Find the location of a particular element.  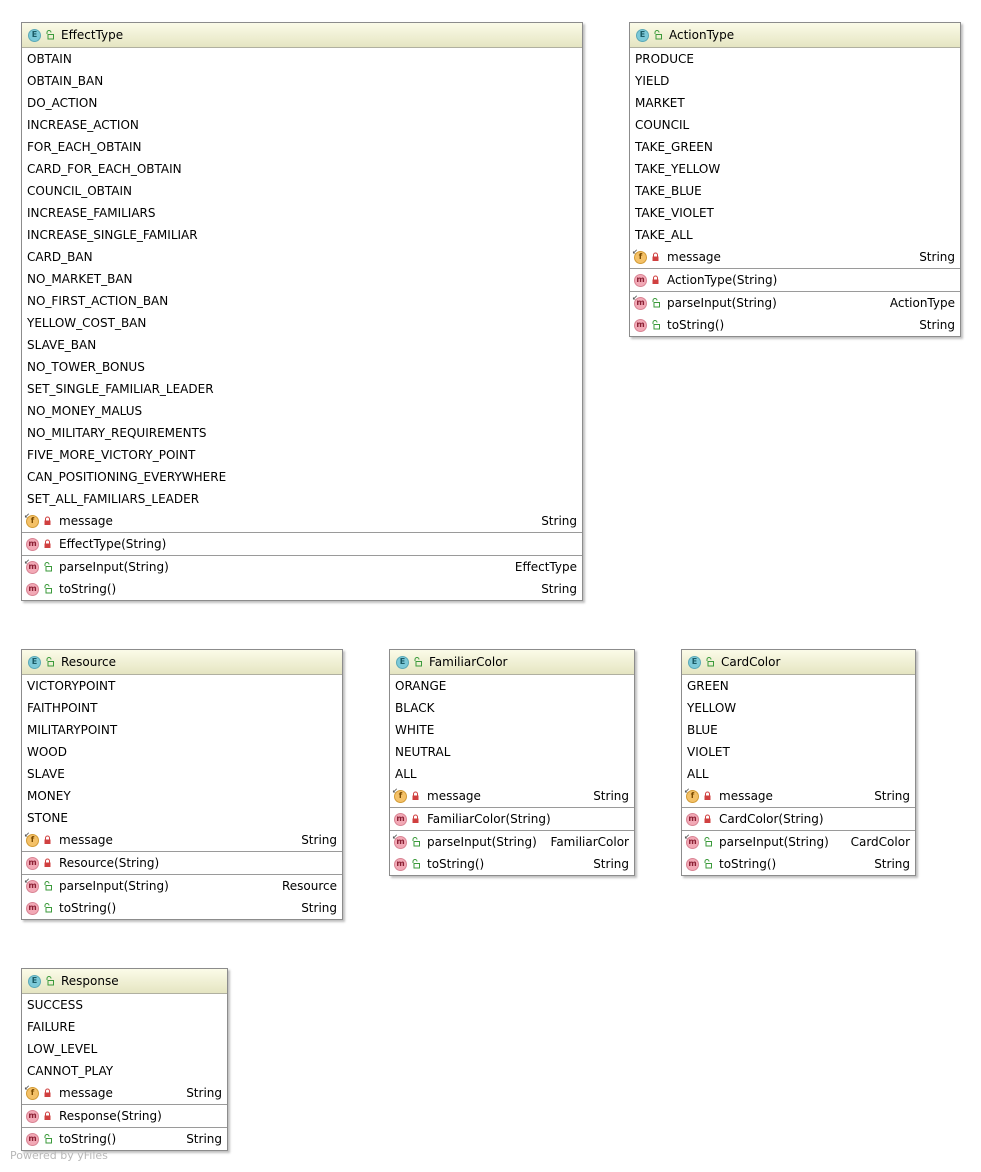

method-row: m ↙ parseInput(String) Resource is located at coordinates (182, 886).